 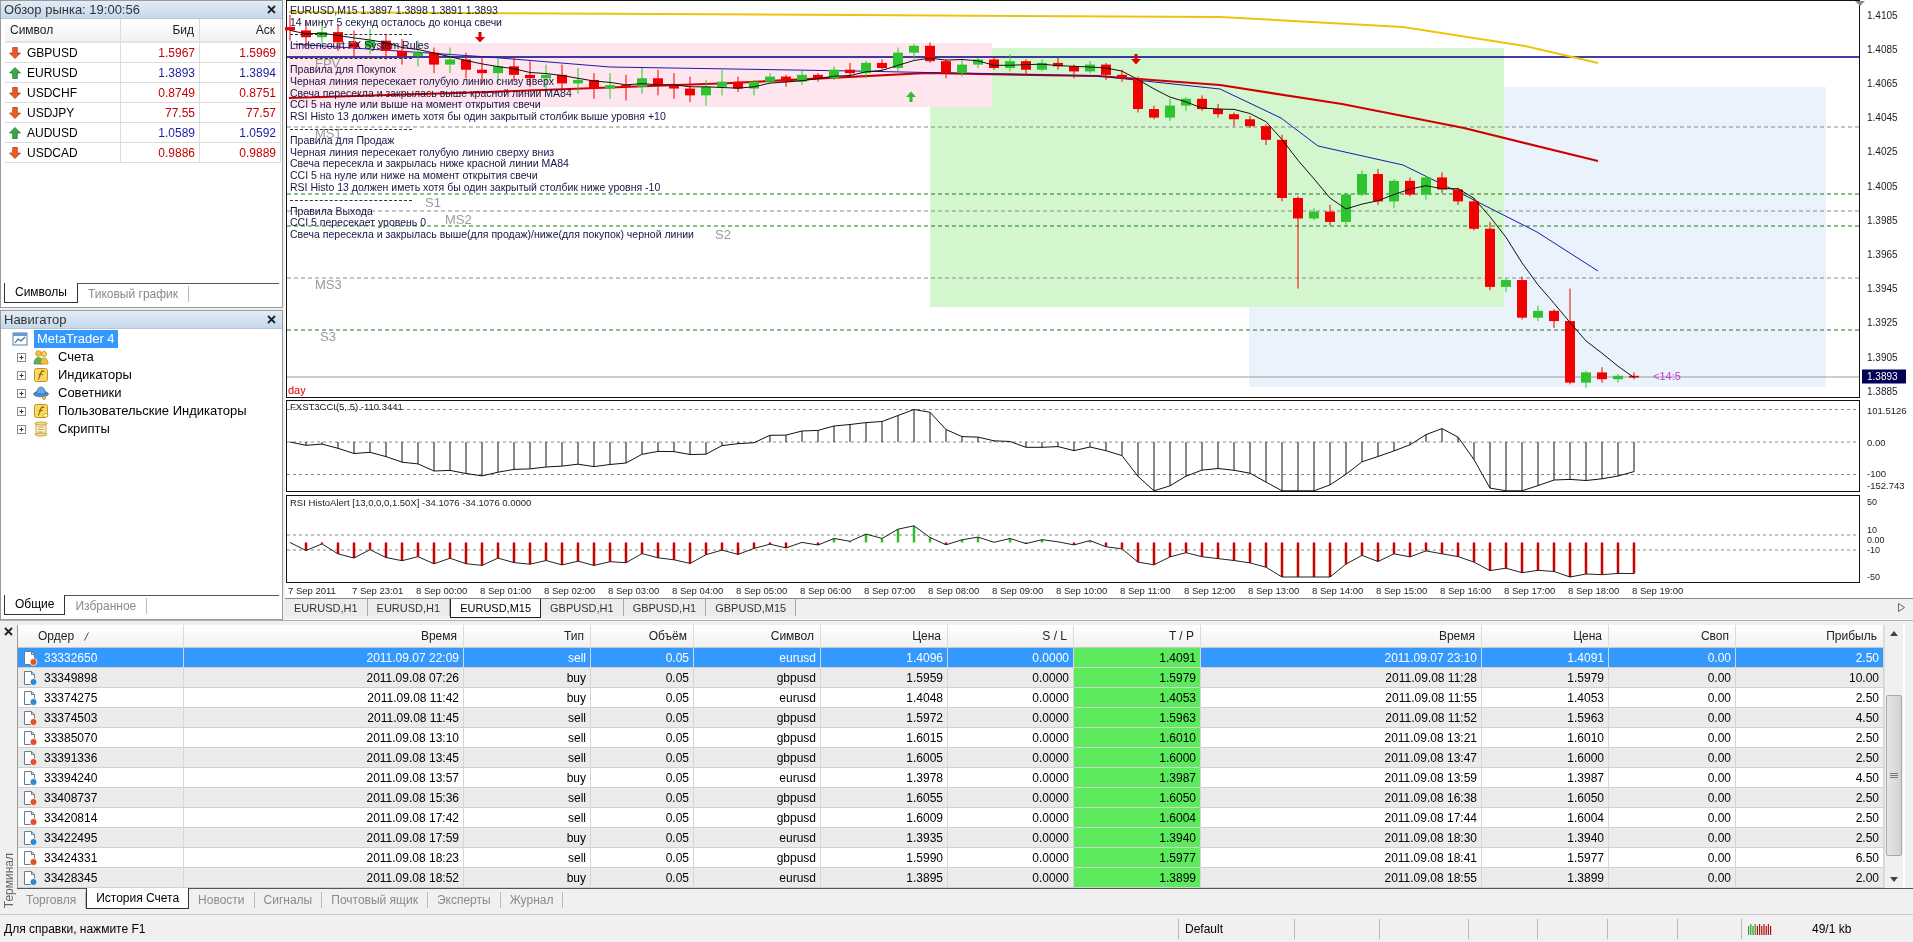 I want to click on panel-tab: Общие, so click(x=35, y=605).